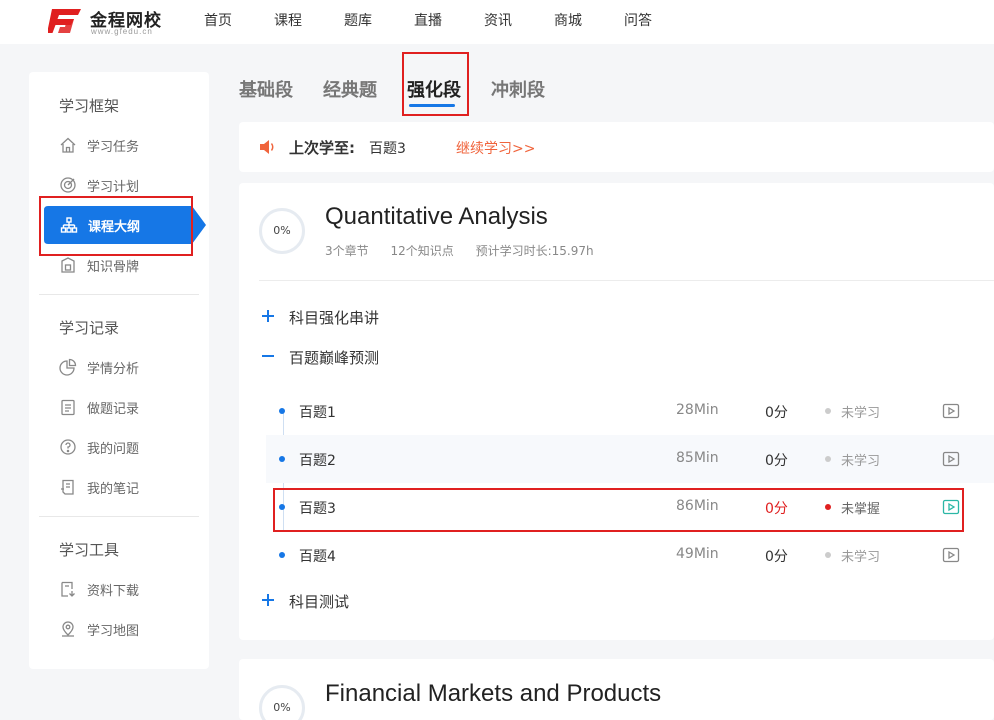  I want to click on nav-news: 资讯, so click(498, 20).